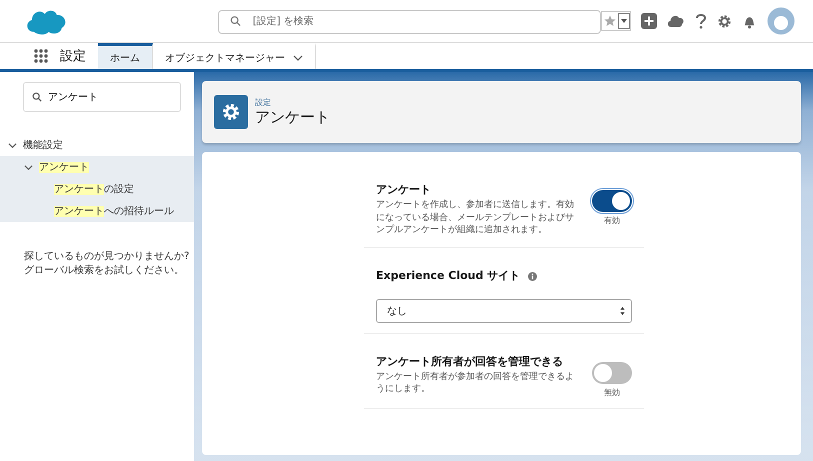  Describe the element at coordinates (624, 21) in the screenshot. I see `caret-icon` at that location.